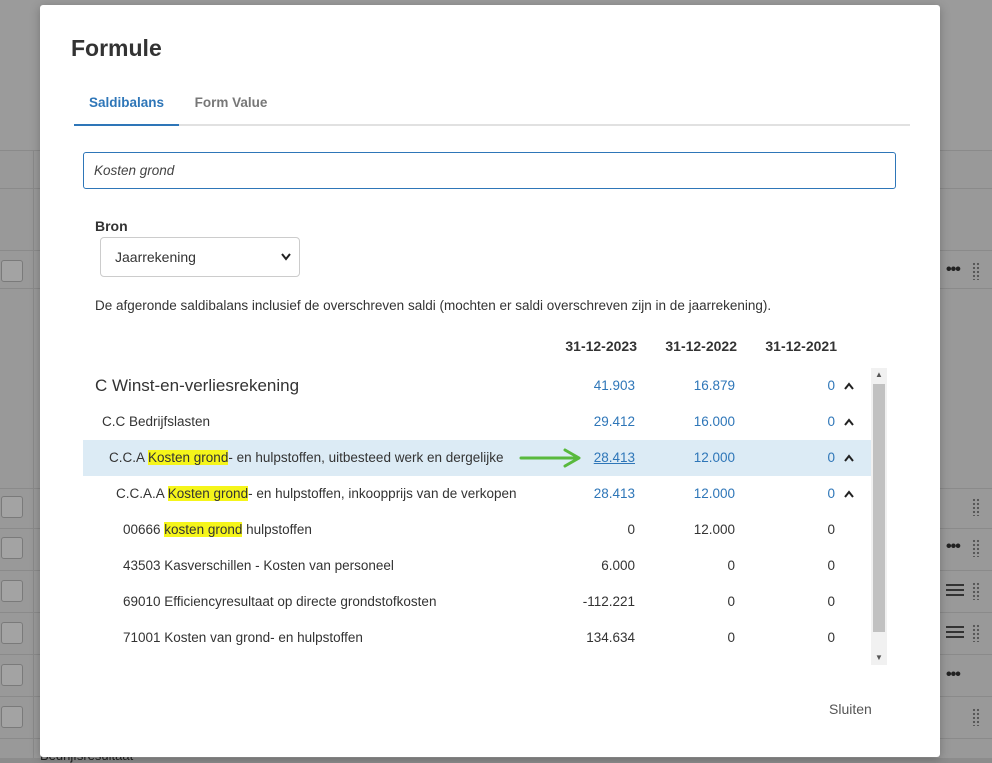 The height and width of the screenshot is (763, 992). I want to click on dialog-title: Formule, so click(116, 48).